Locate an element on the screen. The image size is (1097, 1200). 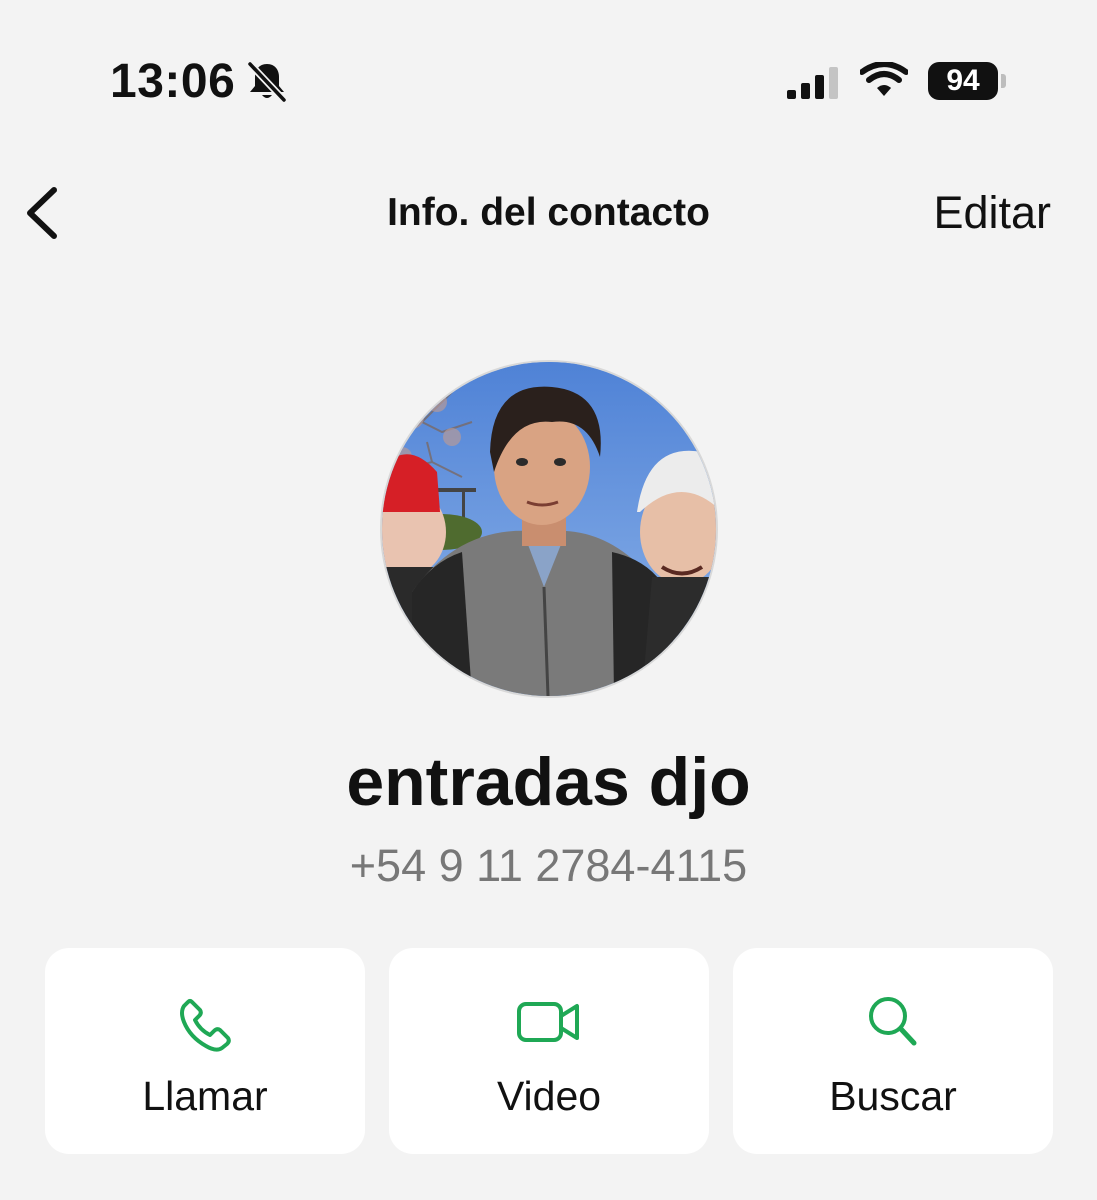
search-button: Buscar is located at coordinates (893, 1051).